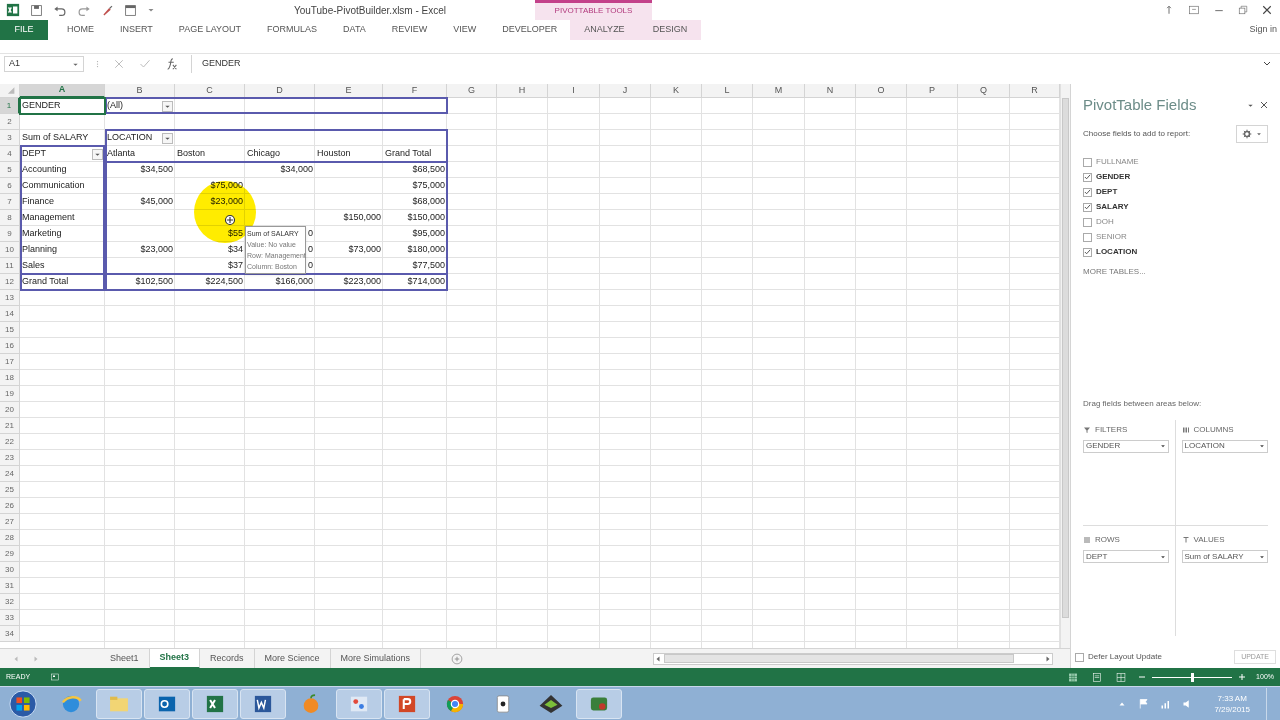 Image resolution: width=1280 pixels, height=720 pixels. What do you see at coordinates (10, 314) in the screenshot?
I see `row-header: 14` at bounding box center [10, 314].